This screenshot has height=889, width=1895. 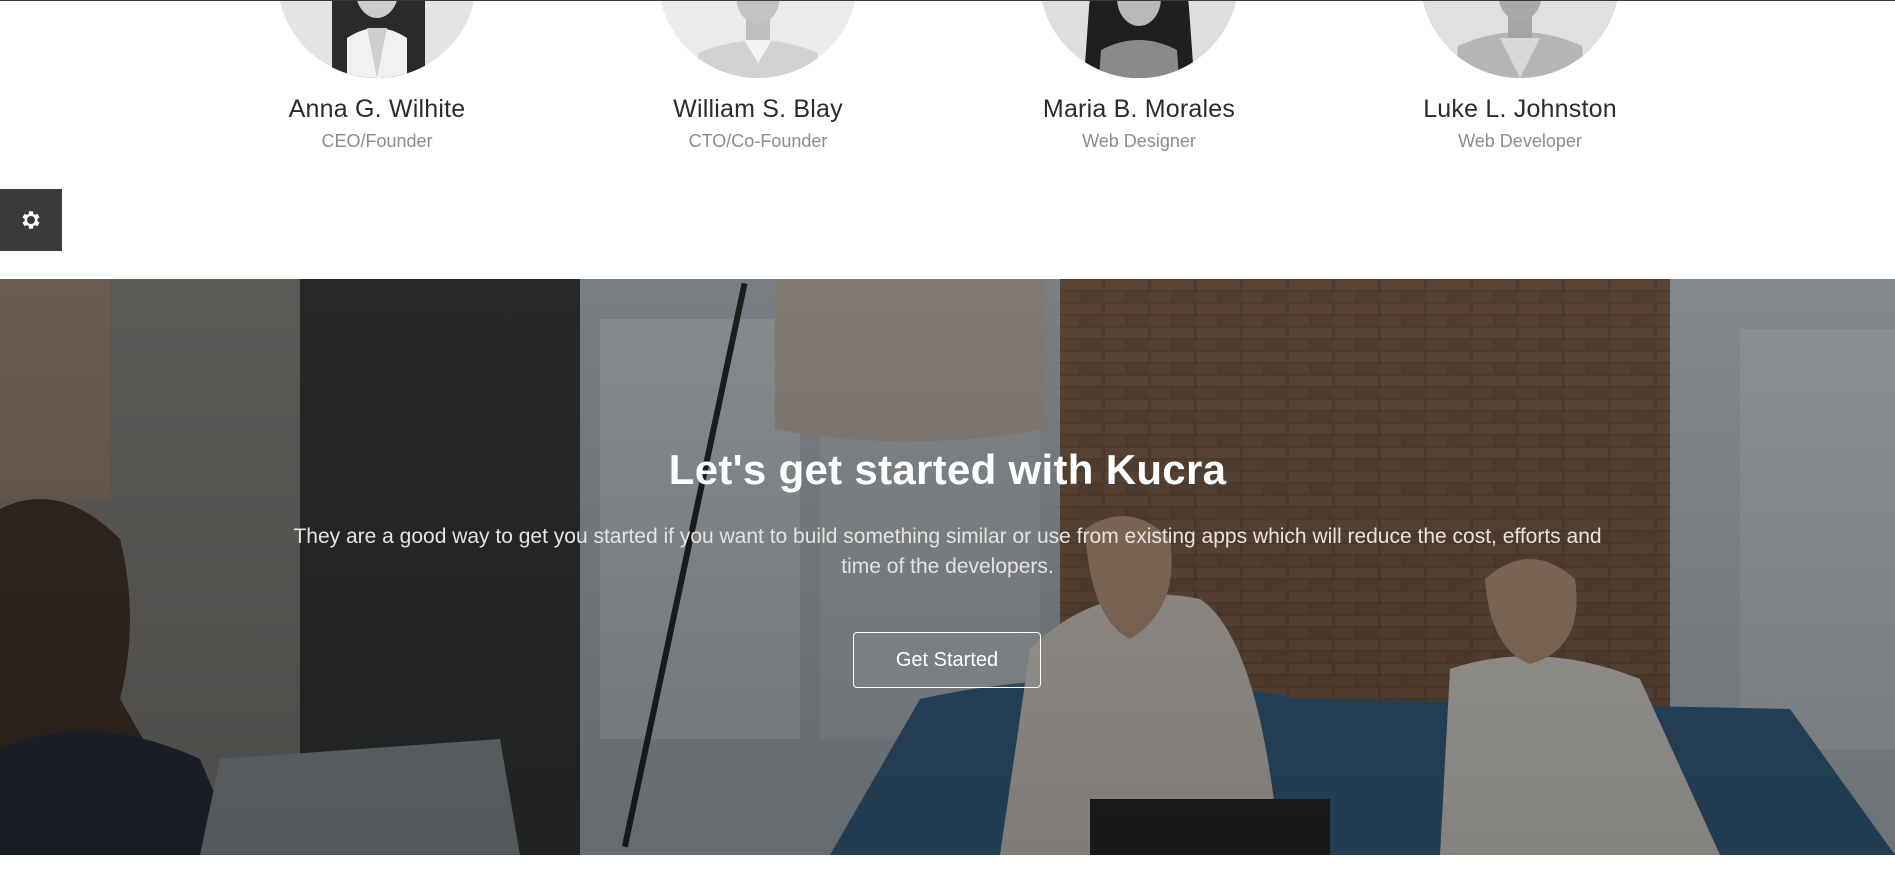 I want to click on gear-icon, so click(x=31, y=220).